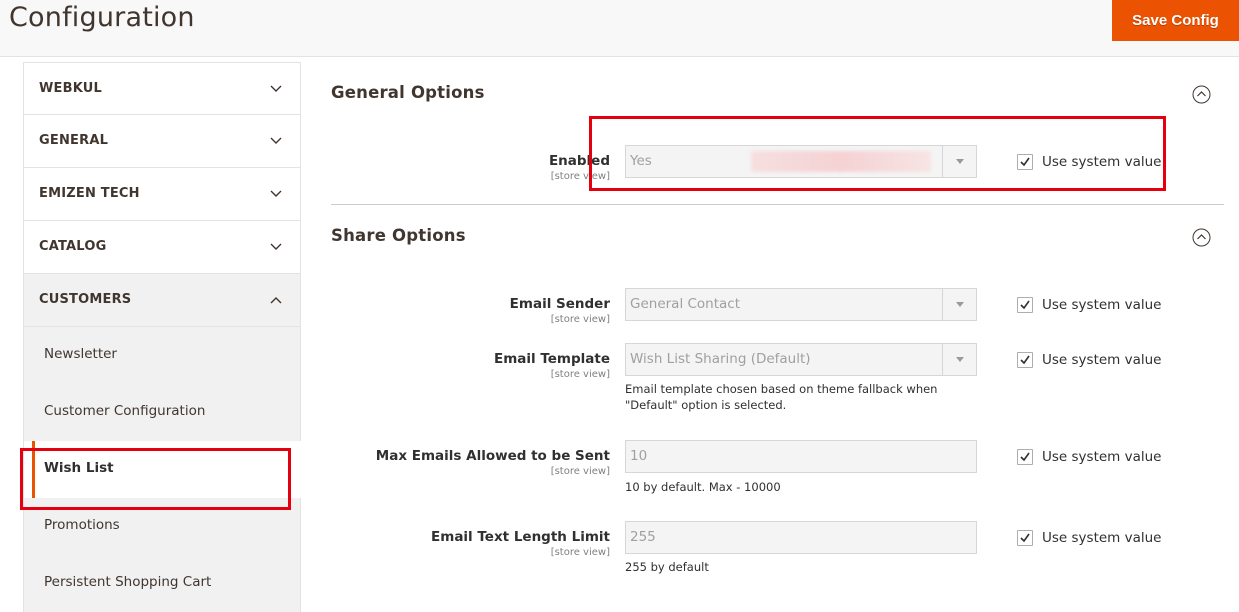 Image resolution: width=1239 pixels, height=612 pixels. What do you see at coordinates (73, 246) in the screenshot?
I see `tab-label: CATALOG` at bounding box center [73, 246].